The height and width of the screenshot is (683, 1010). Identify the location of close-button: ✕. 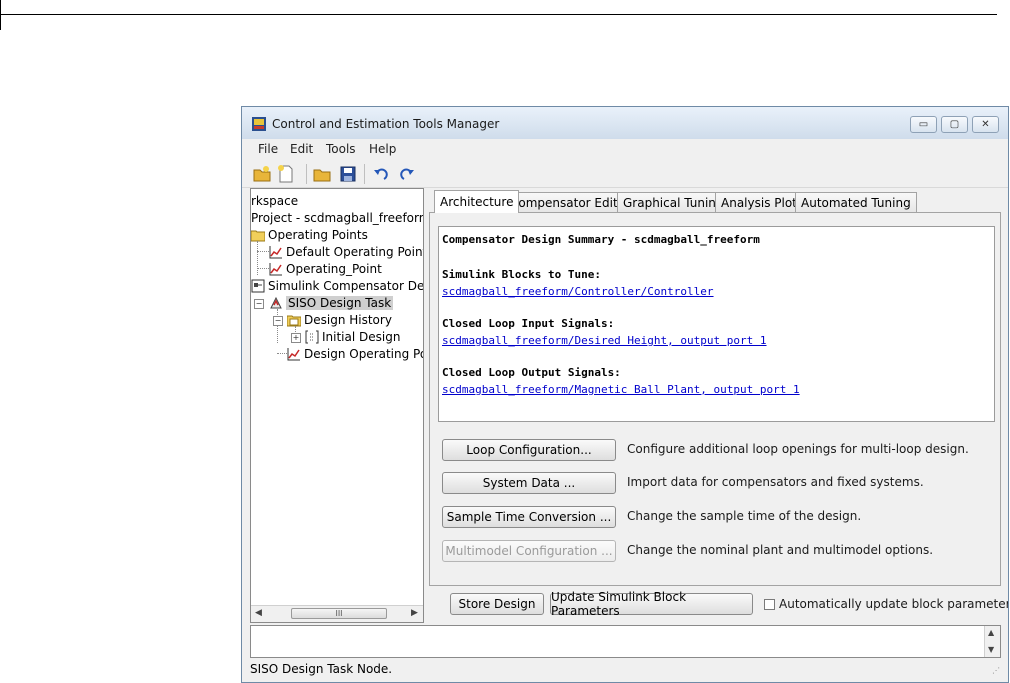
(985, 124).